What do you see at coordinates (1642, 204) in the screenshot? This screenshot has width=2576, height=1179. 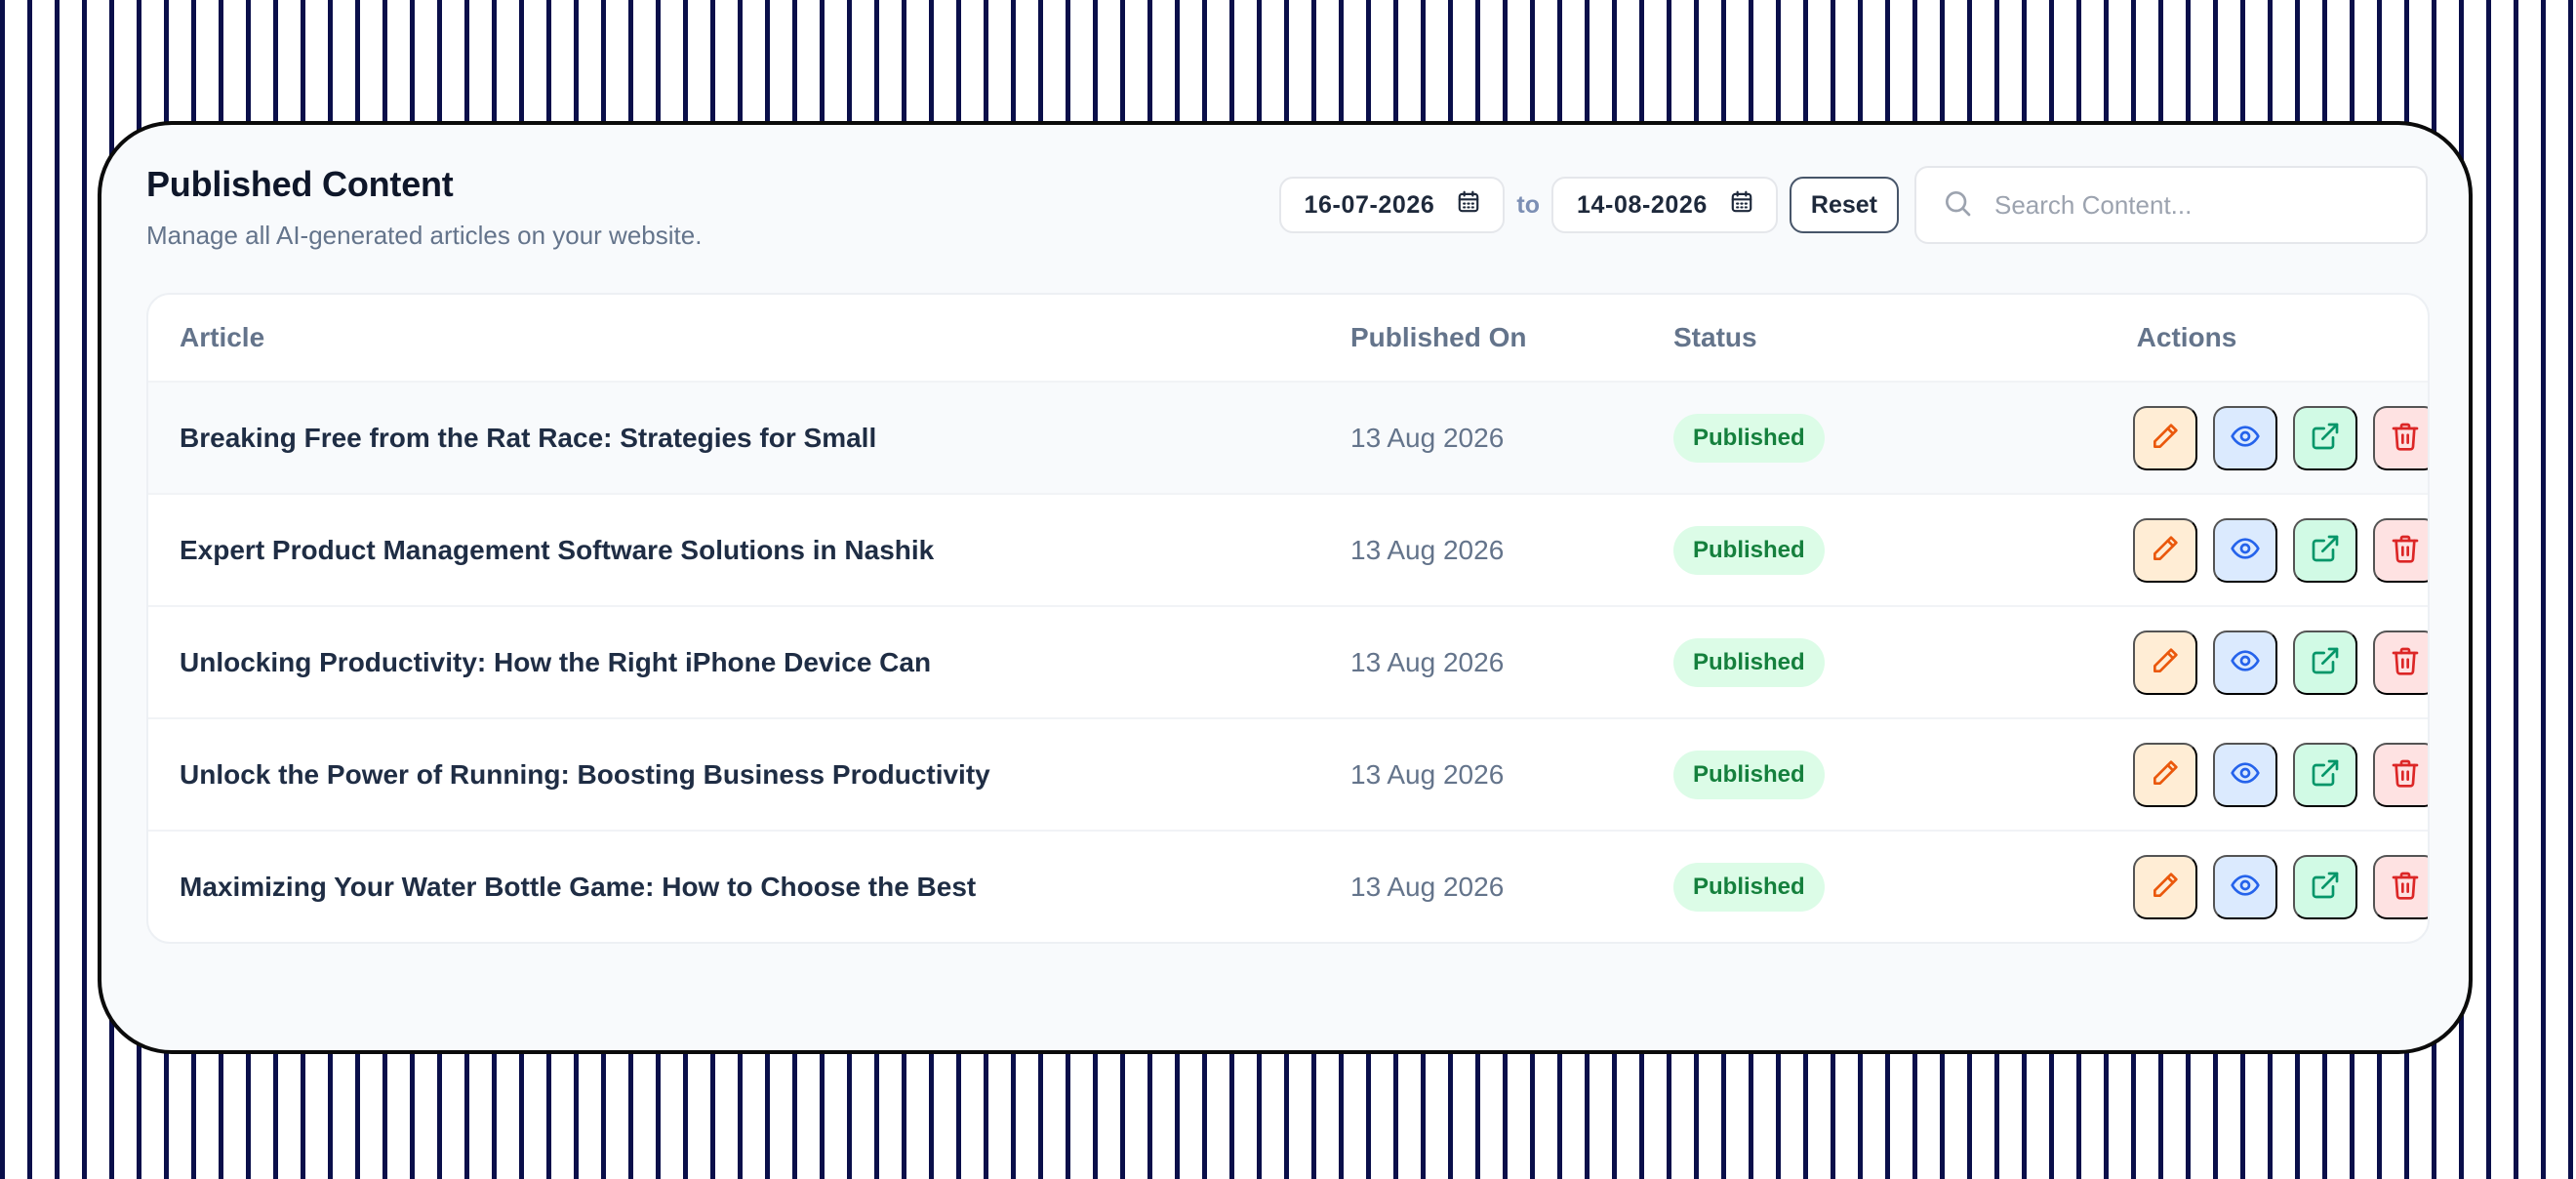 I see `date-to-value: 14-08-2026` at bounding box center [1642, 204].